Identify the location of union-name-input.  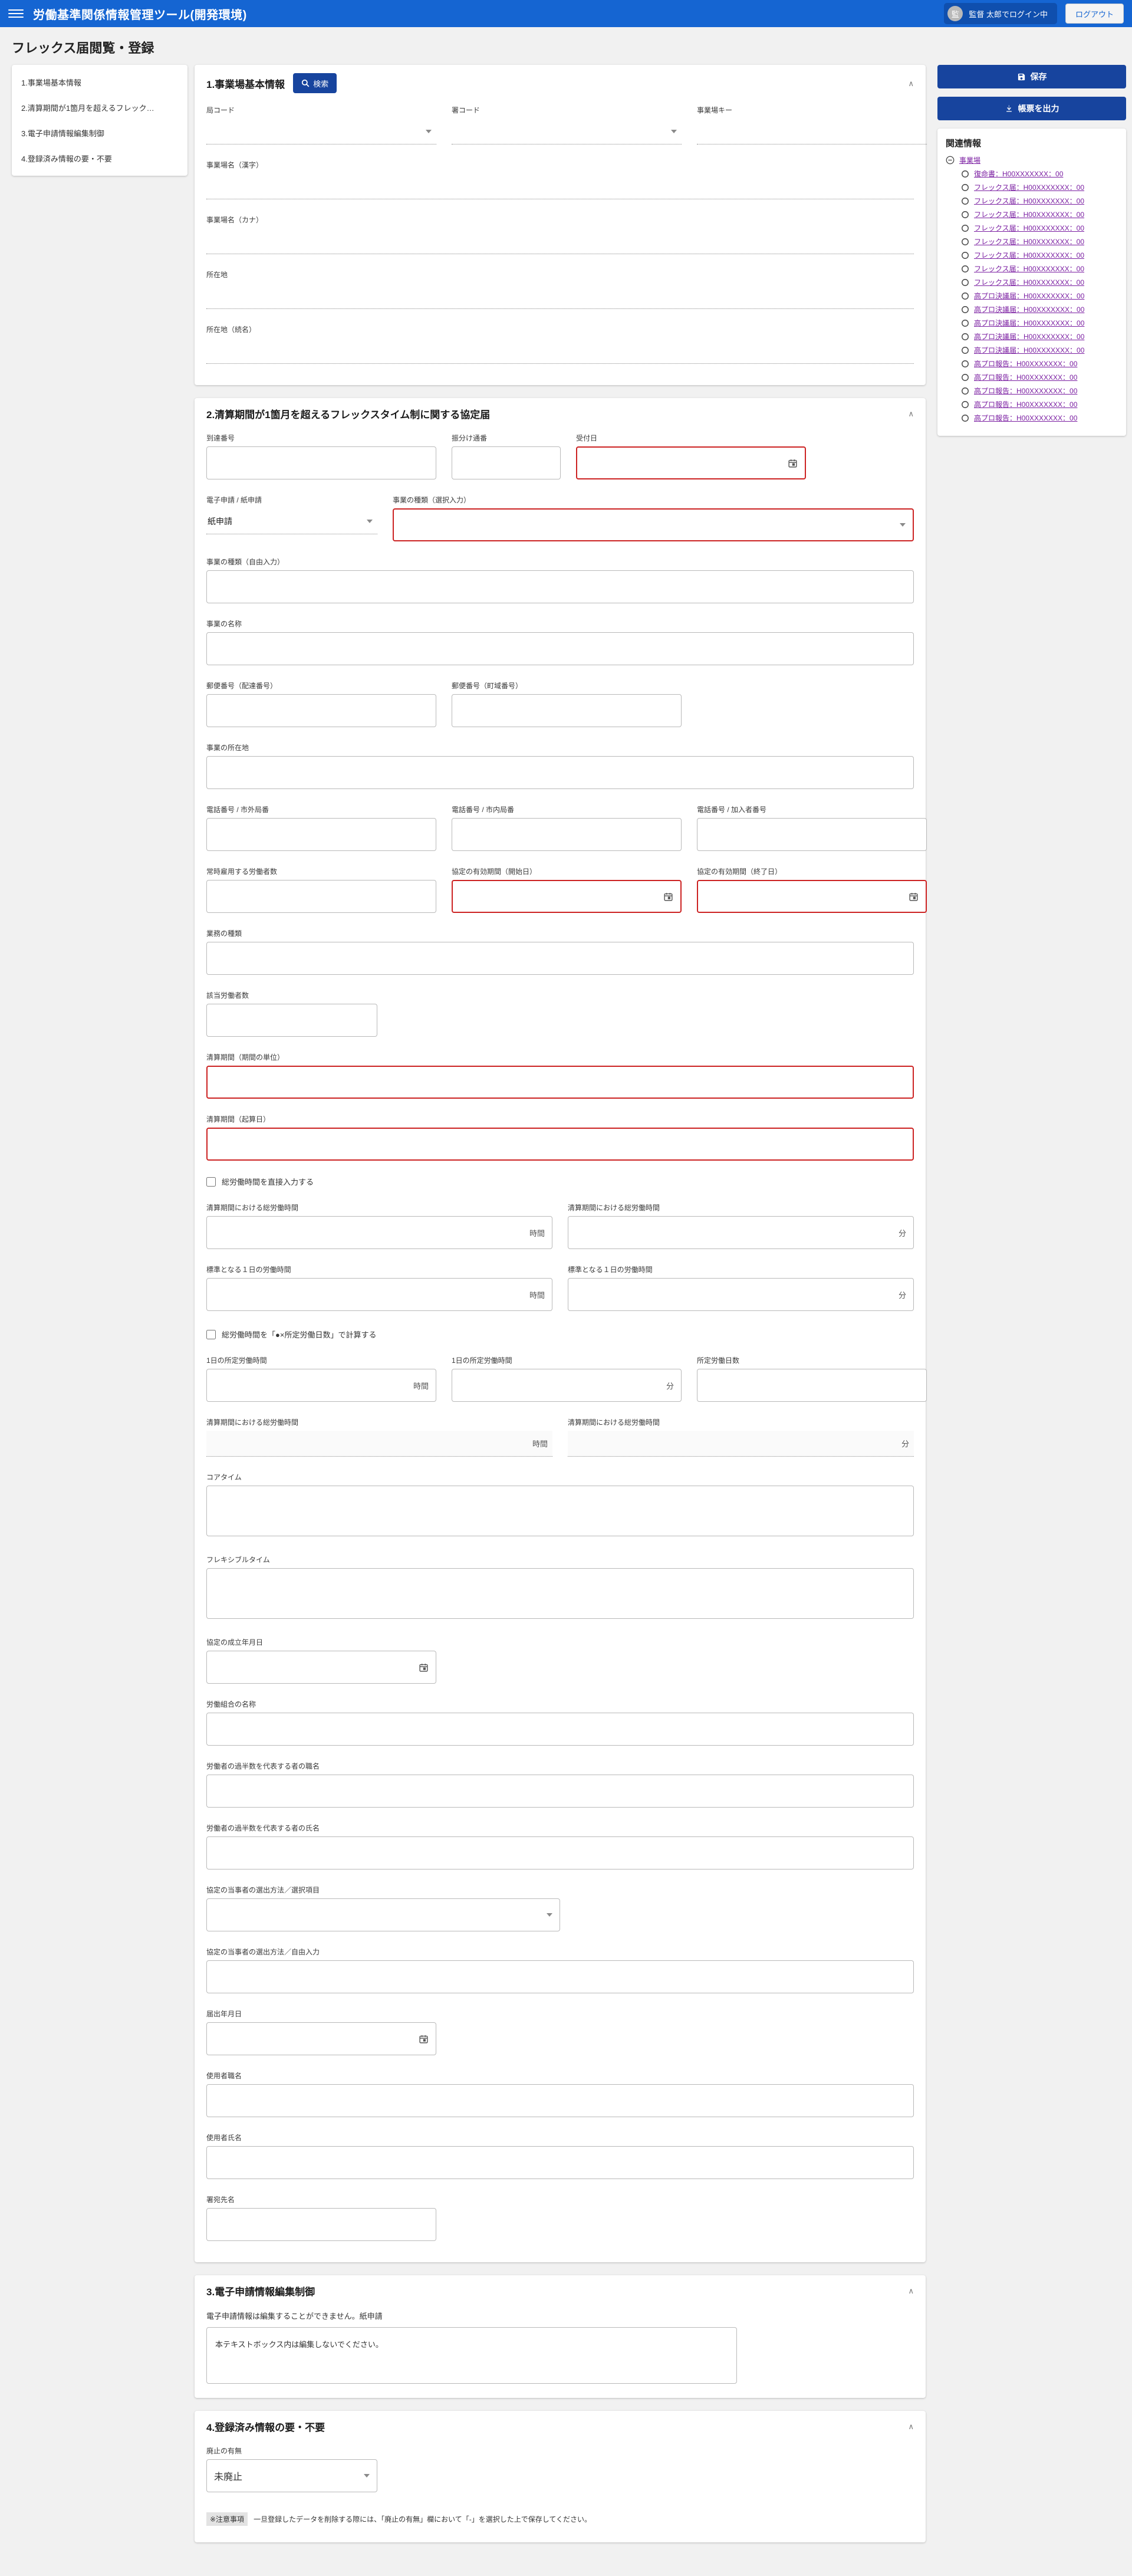
(560, 1729).